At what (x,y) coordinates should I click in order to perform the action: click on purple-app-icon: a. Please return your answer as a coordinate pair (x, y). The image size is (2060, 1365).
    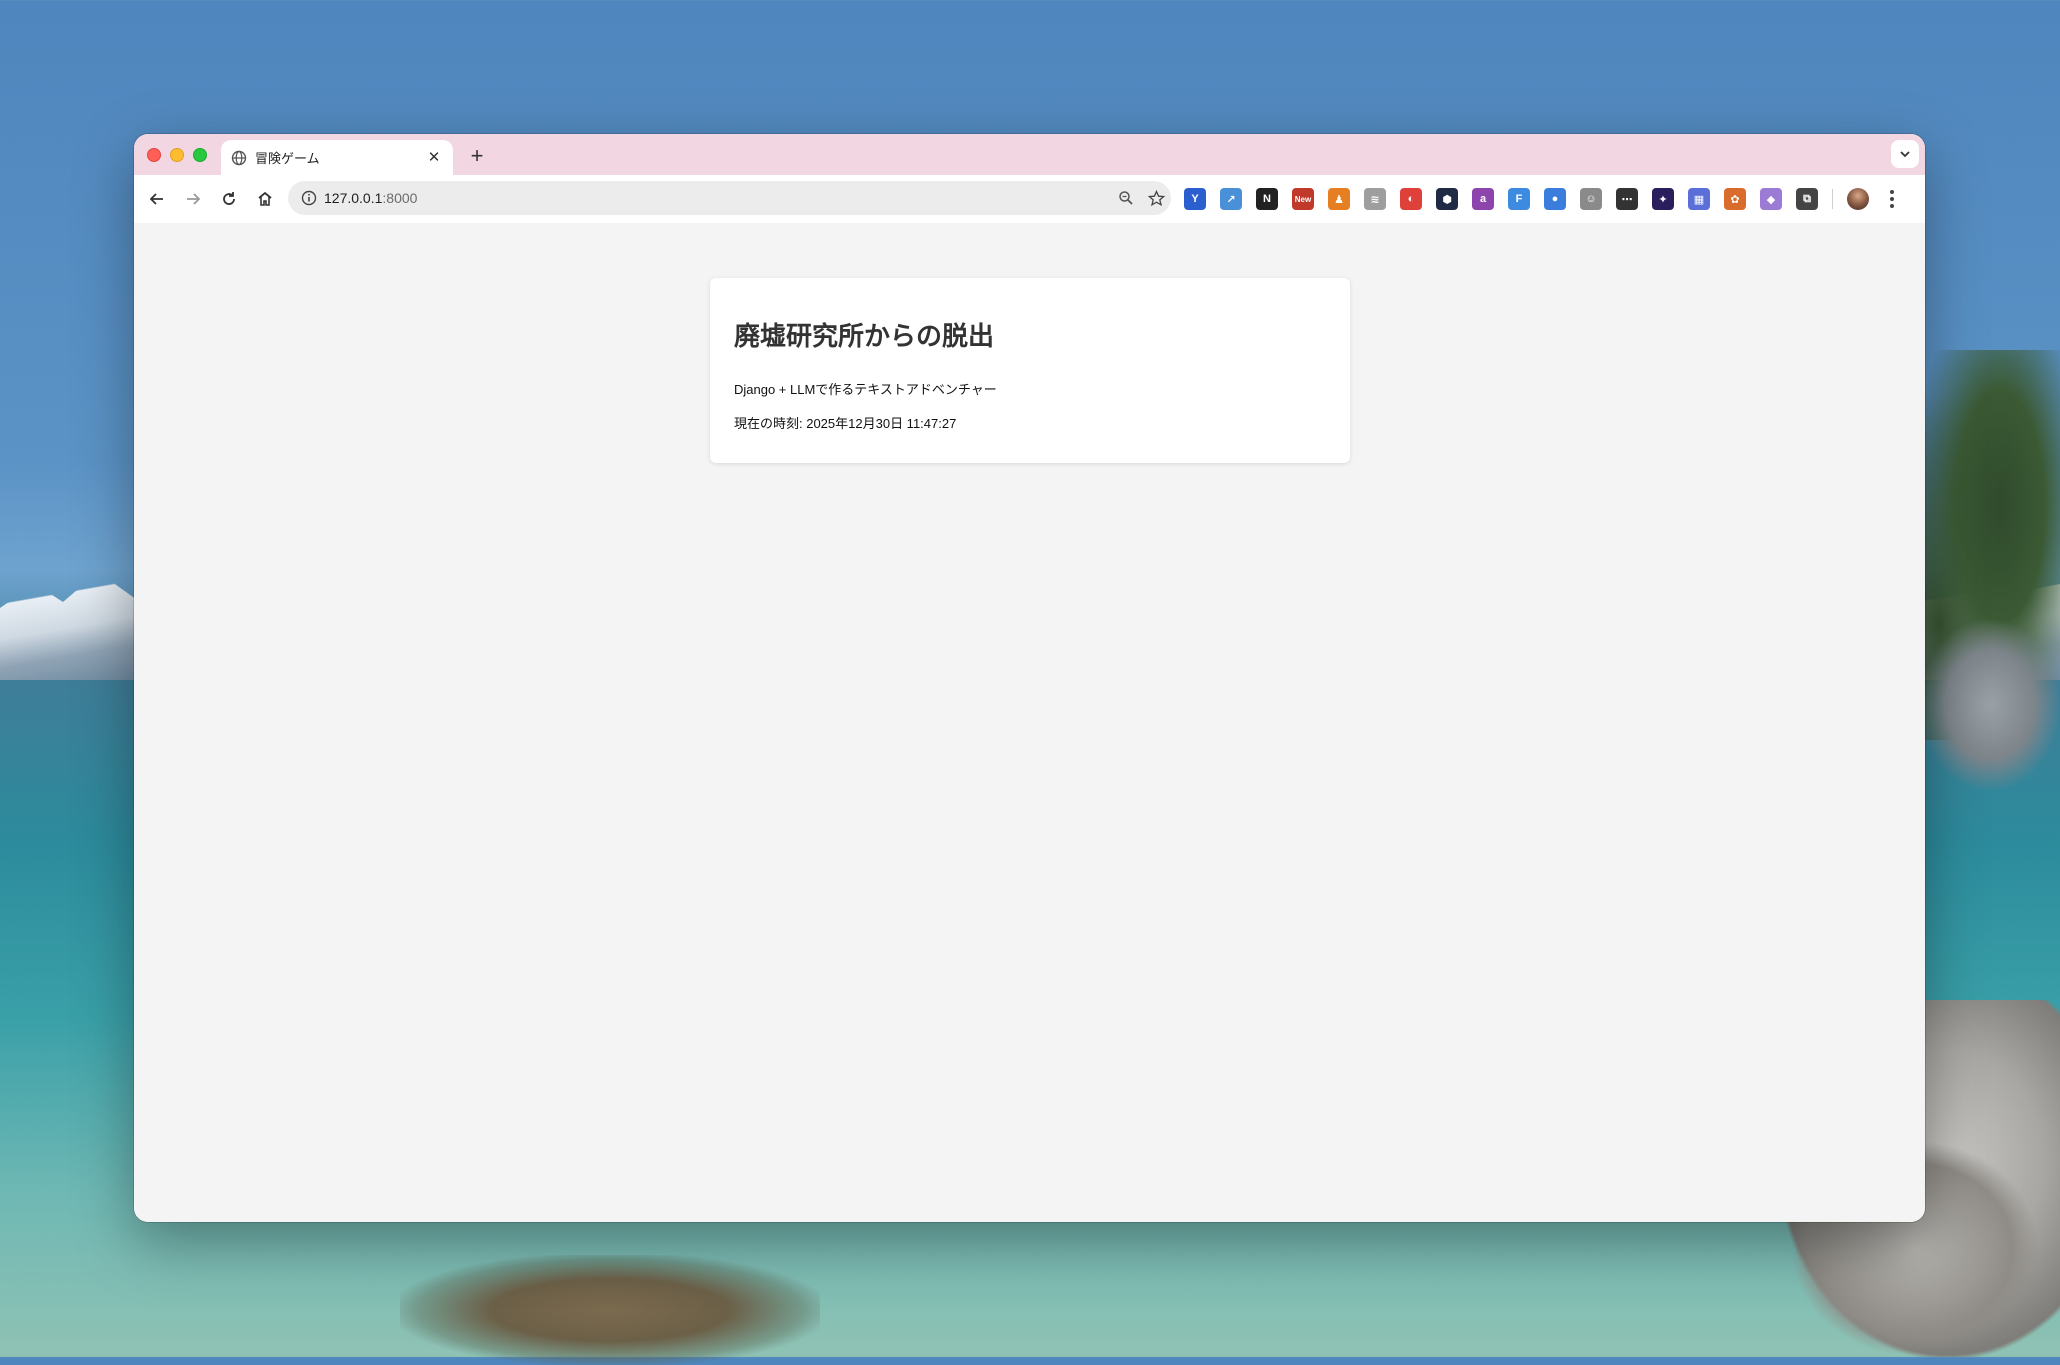
    Looking at the image, I should click on (1483, 199).